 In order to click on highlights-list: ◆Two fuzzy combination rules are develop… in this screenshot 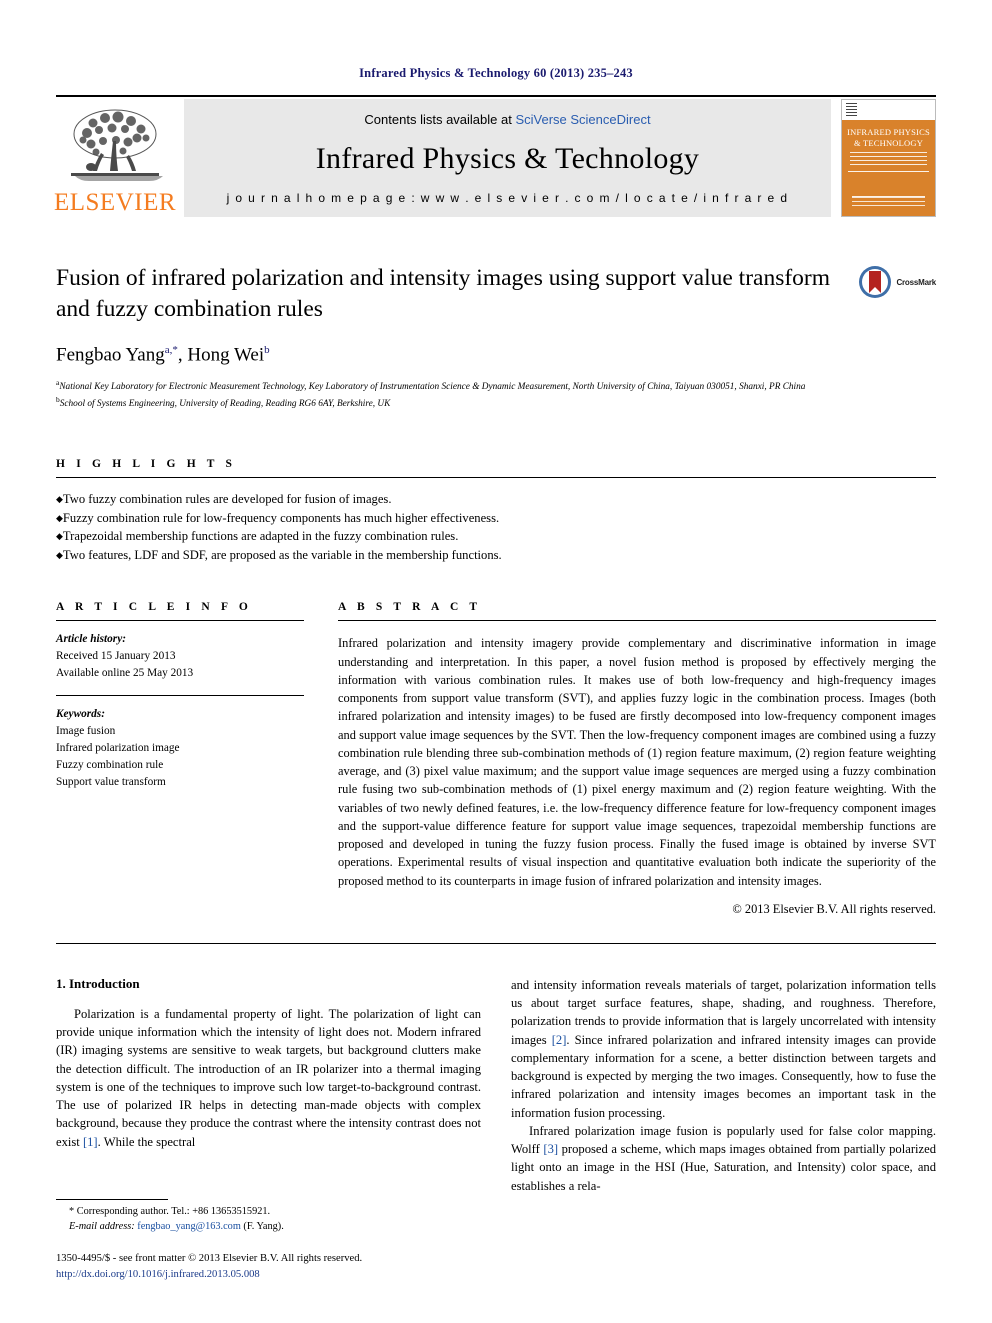, I will do `click(496, 527)`.